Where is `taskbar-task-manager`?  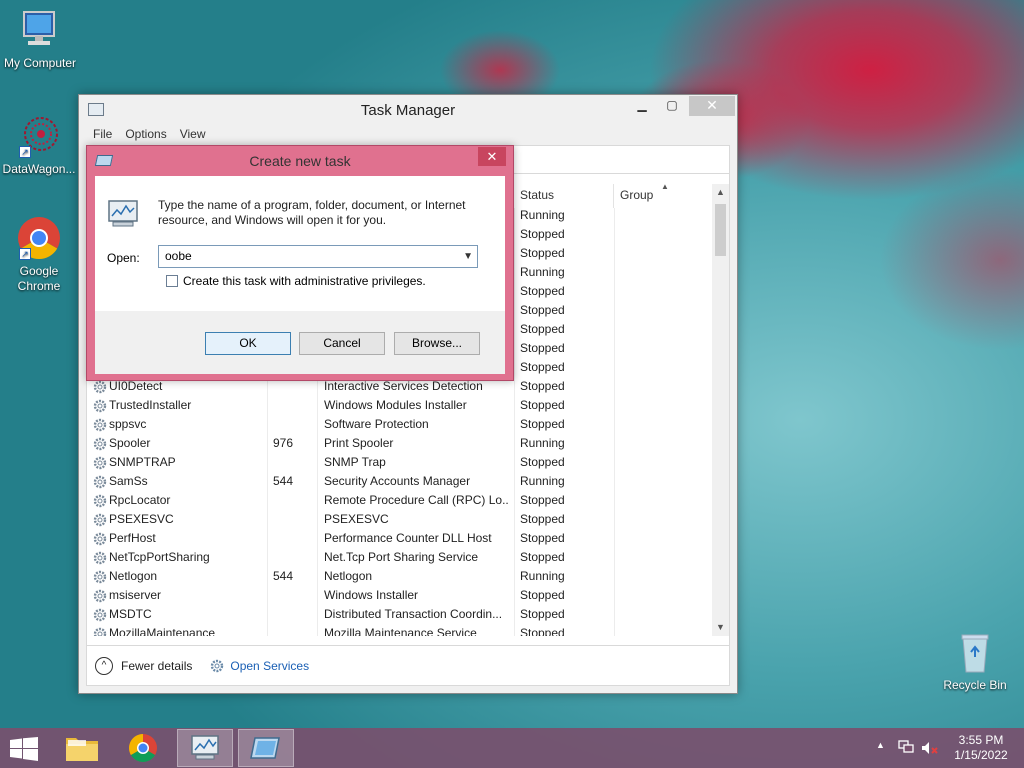
taskbar-task-manager is located at coordinates (205, 748).